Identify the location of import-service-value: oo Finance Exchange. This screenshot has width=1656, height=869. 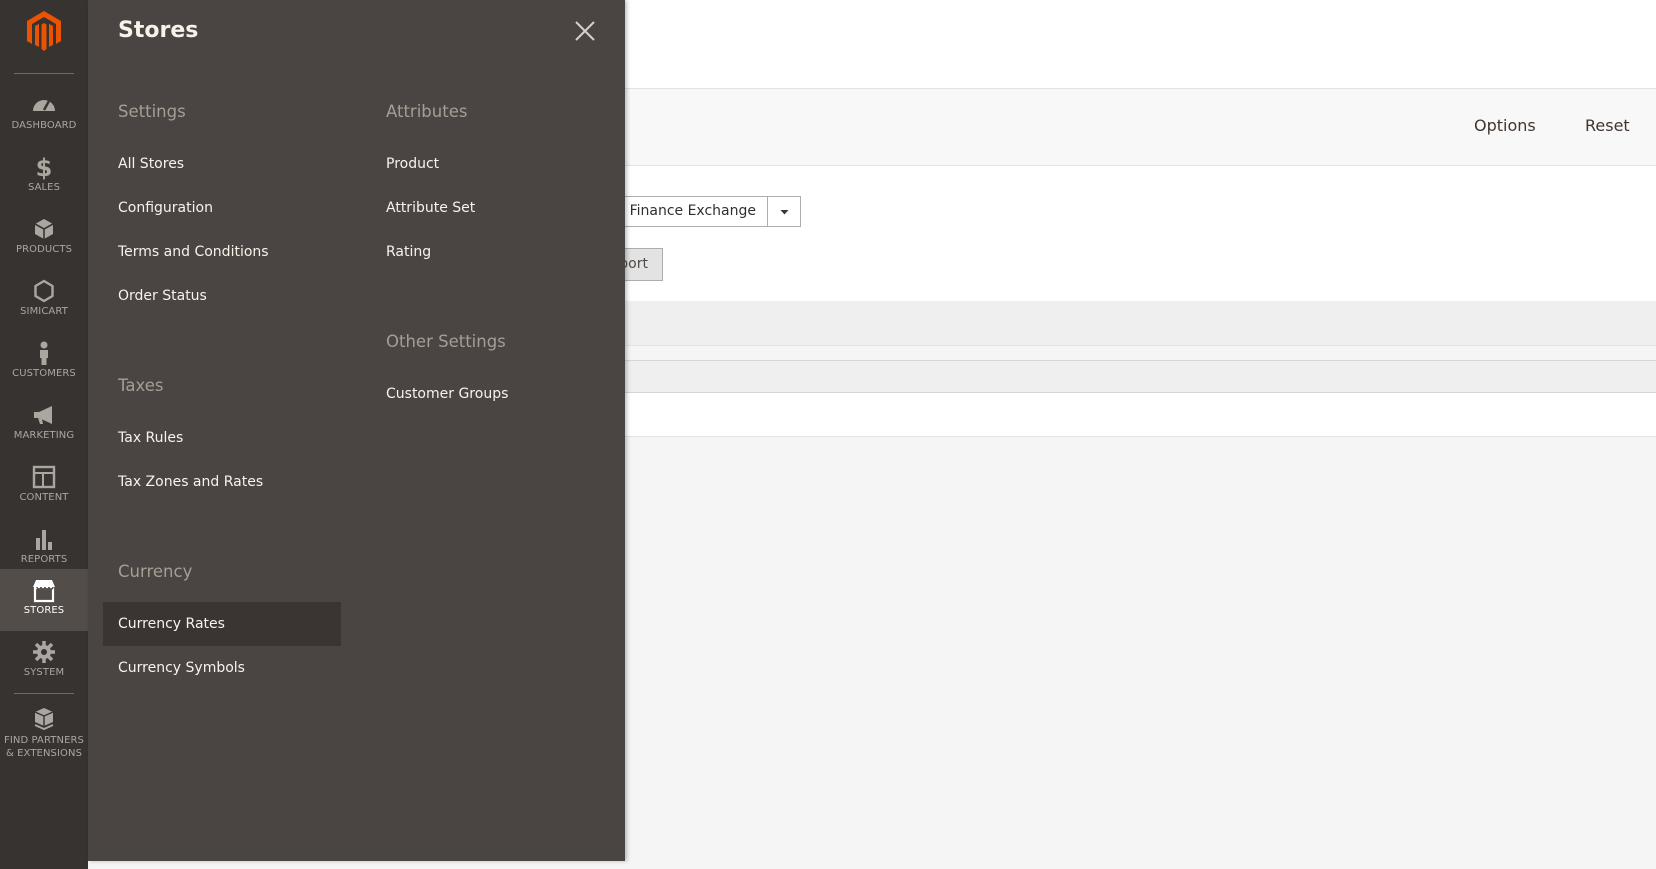
(682, 211).